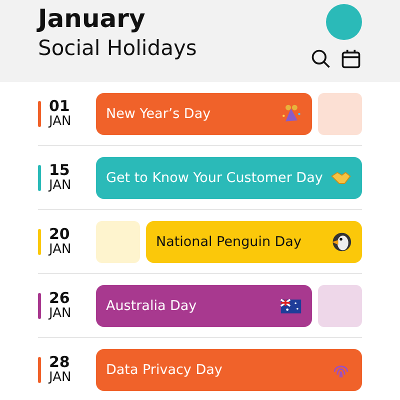 The height and width of the screenshot is (400, 400). Describe the element at coordinates (92, 19) in the screenshot. I see `month-title: January` at that location.